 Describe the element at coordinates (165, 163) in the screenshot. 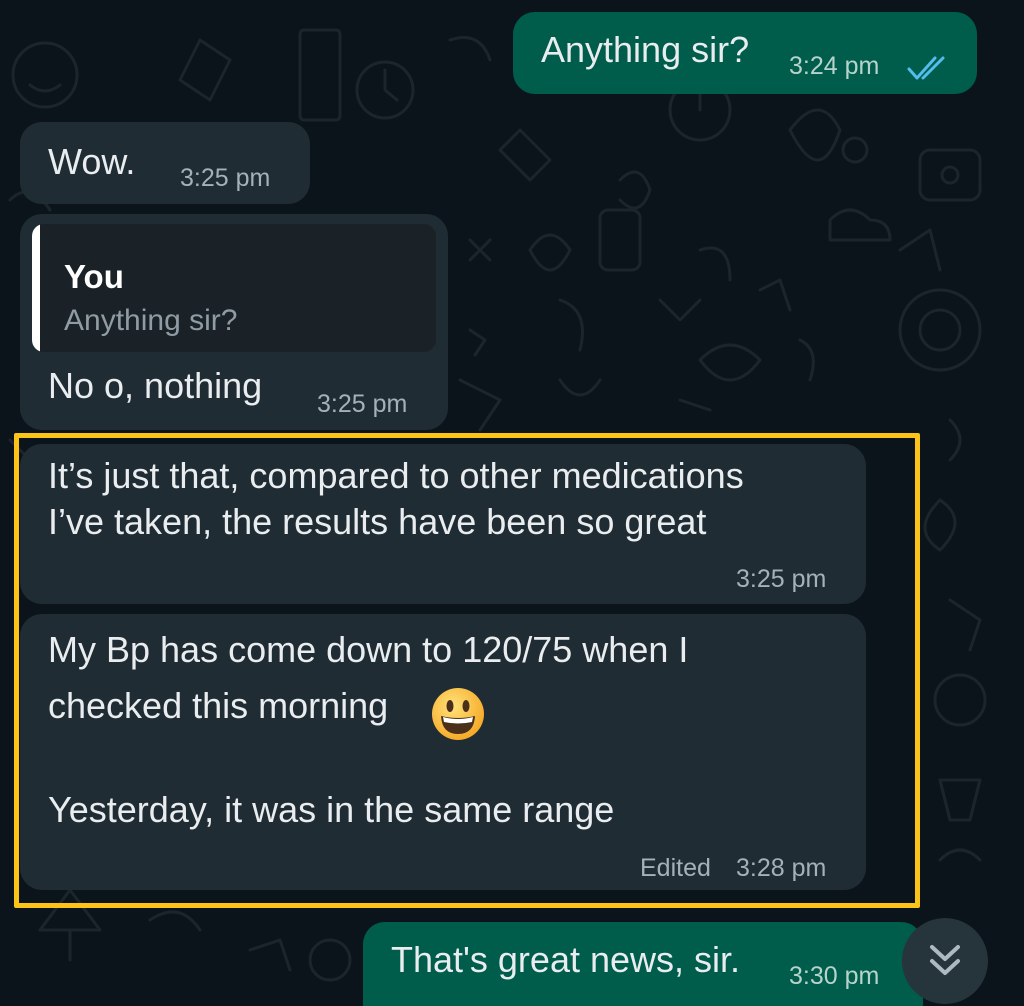

I see `message-bubble-incoming: Wow. 3:25 pm` at that location.